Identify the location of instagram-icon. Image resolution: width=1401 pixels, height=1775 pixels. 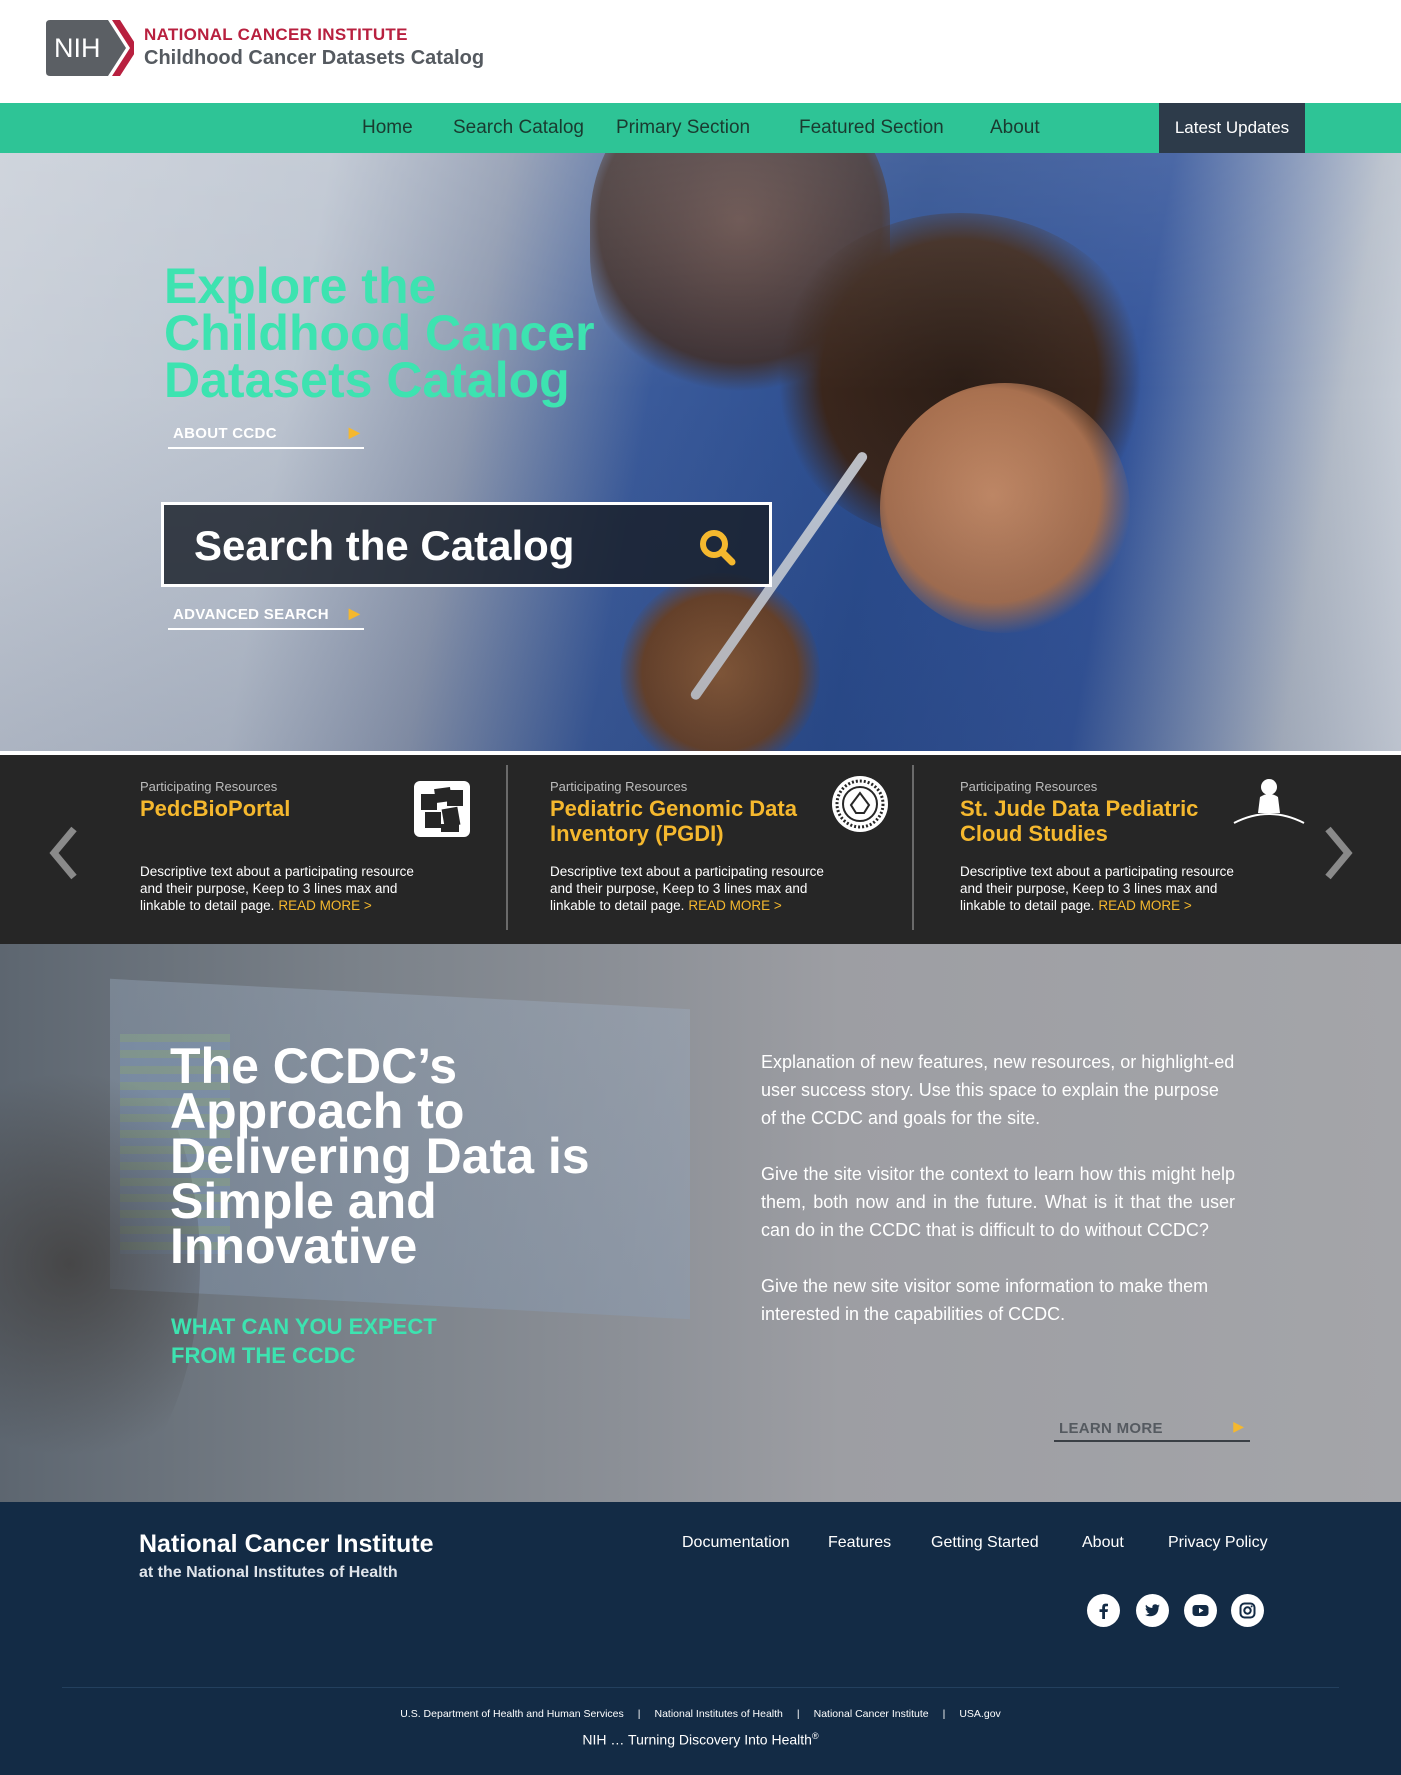
(1247, 1610).